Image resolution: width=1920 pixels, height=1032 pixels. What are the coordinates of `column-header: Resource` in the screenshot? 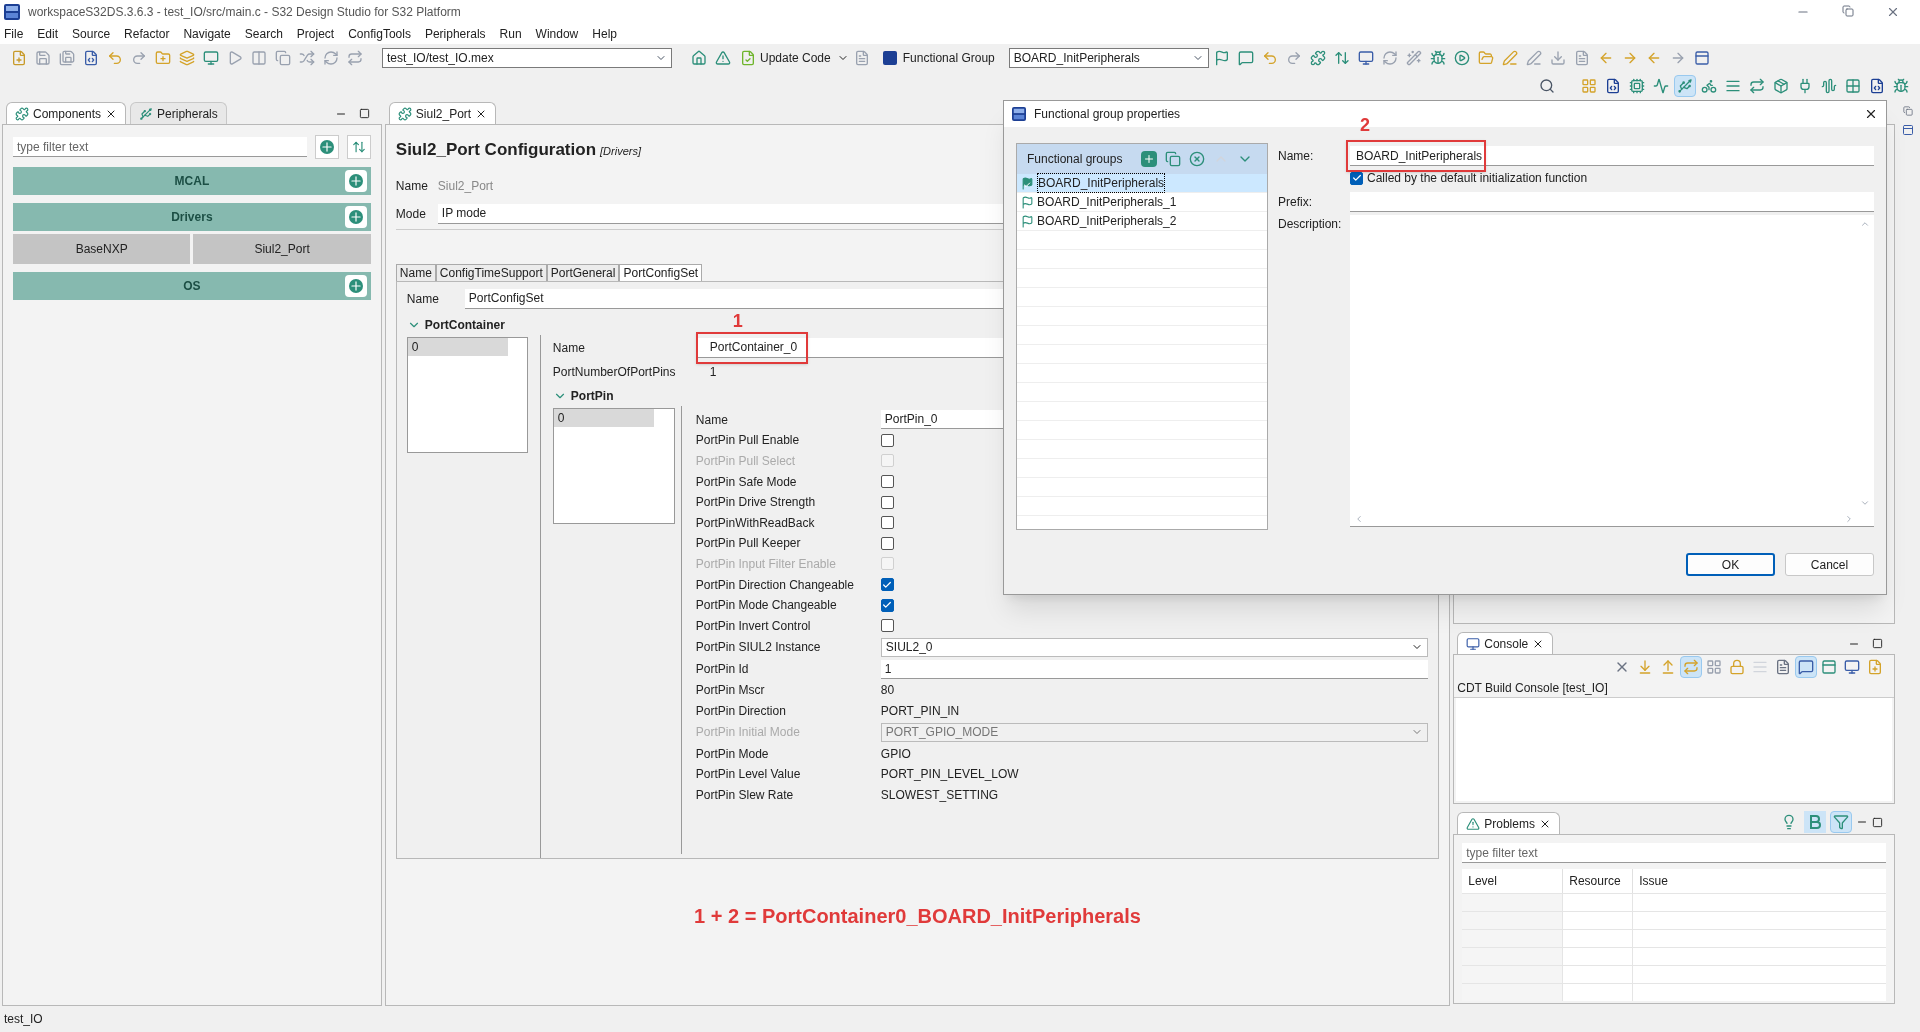 It's located at (1597, 881).